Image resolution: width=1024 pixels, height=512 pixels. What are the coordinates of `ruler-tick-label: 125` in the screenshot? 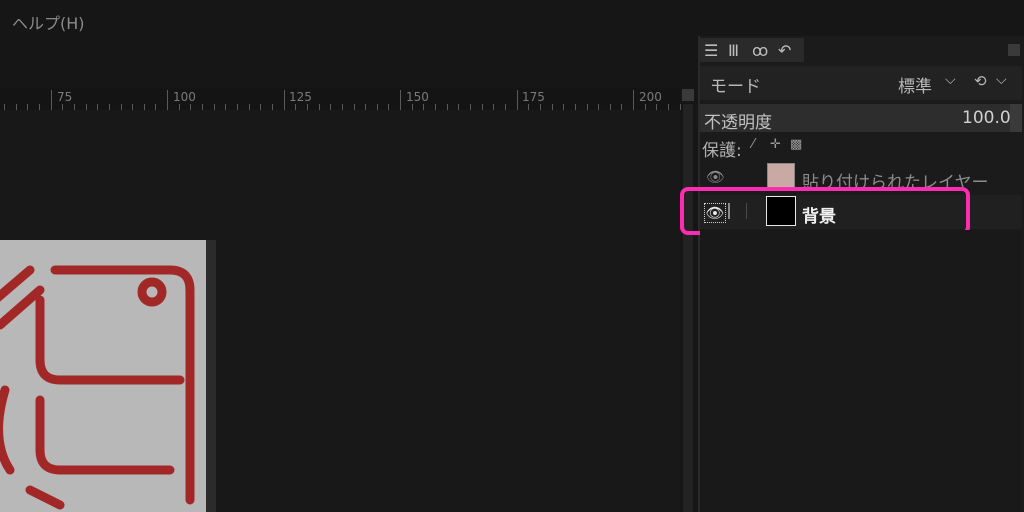 It's located at (300, 97).